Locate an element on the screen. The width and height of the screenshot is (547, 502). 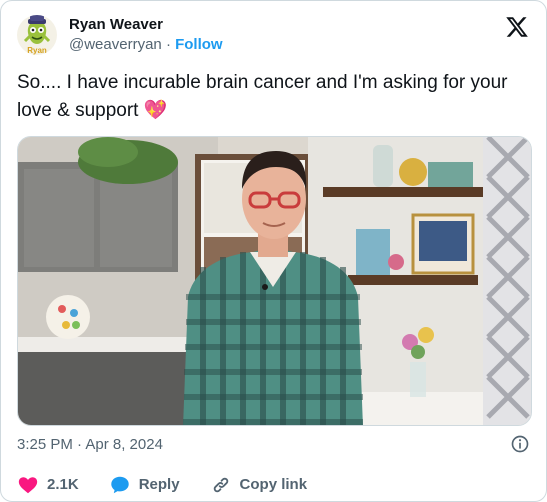
x-logo-icon is located at coordinates (517, 27).